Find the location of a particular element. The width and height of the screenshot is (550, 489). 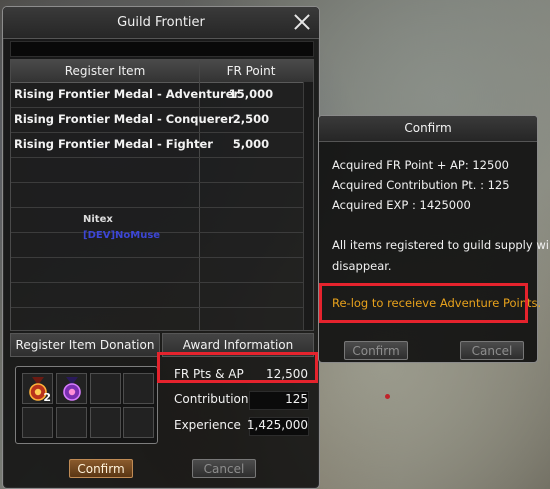

dialog-confirm-button: Confirm is located at coordinates (376, 350).